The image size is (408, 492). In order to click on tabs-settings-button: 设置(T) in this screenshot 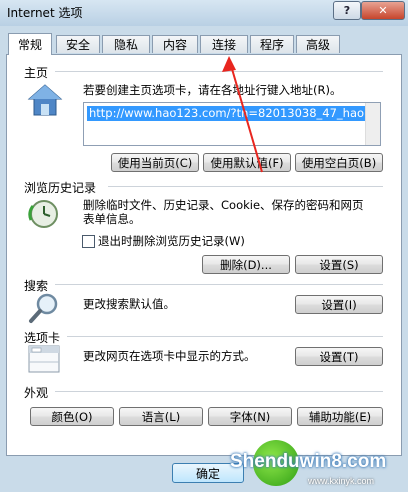, I will do `click(339, 356)`.